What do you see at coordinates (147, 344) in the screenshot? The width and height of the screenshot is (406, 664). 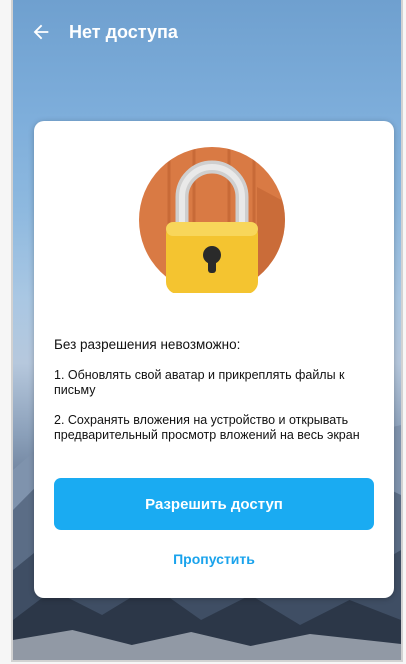 I see `dialog-heading: Без разрешения невозможно:` at bounding box center [147, 344].